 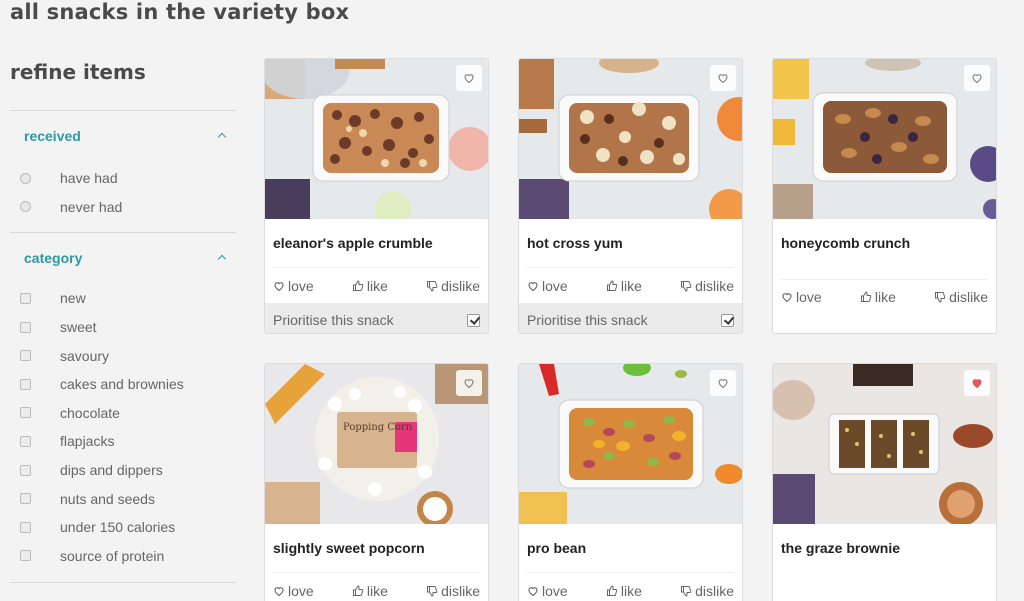 I want to click on category-section-label: category, so click(x=53, y=258).